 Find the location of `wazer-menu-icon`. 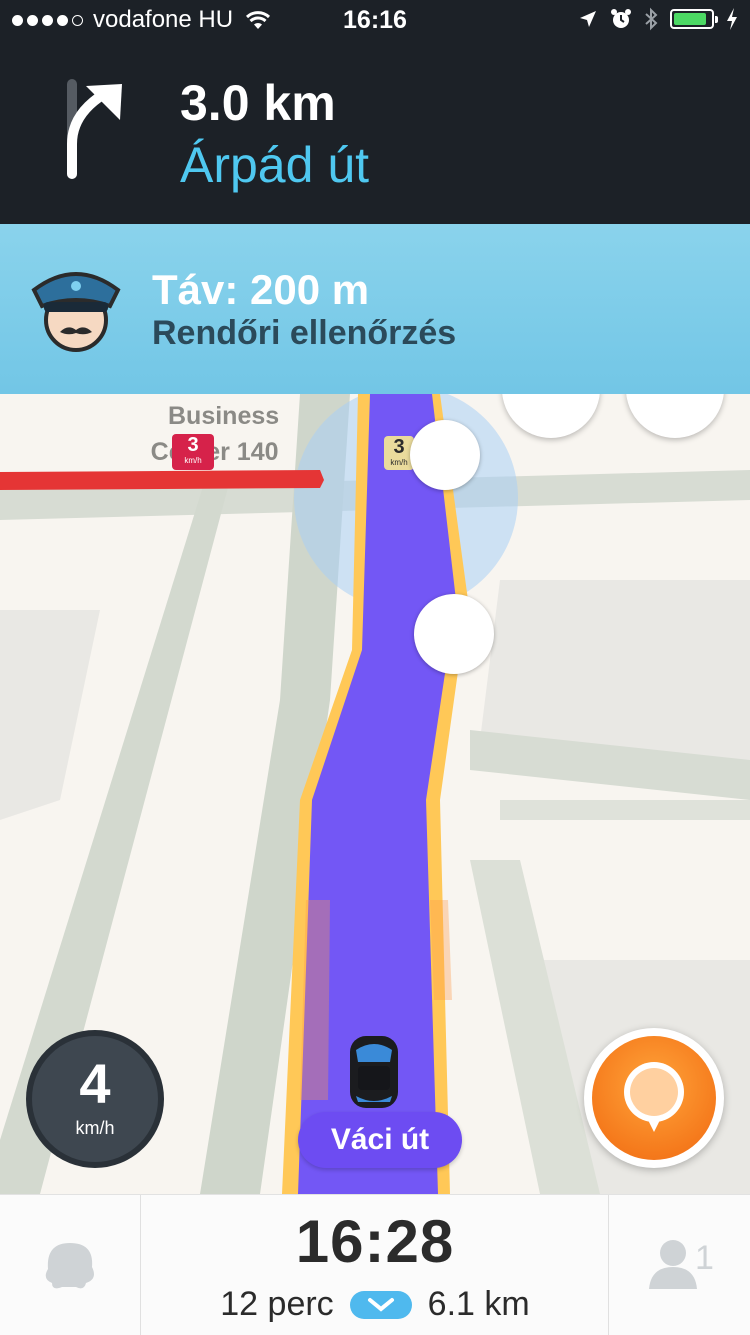

wazer-menu-icon is located at coordinates (69, 1266).